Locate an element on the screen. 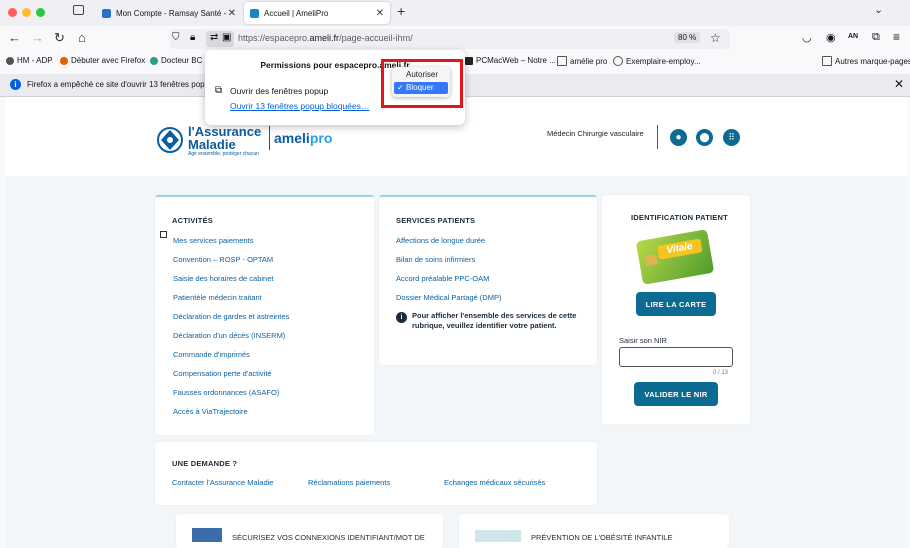  read-card-button: LIRE LA CARTE is located at coordinates (676, 304).